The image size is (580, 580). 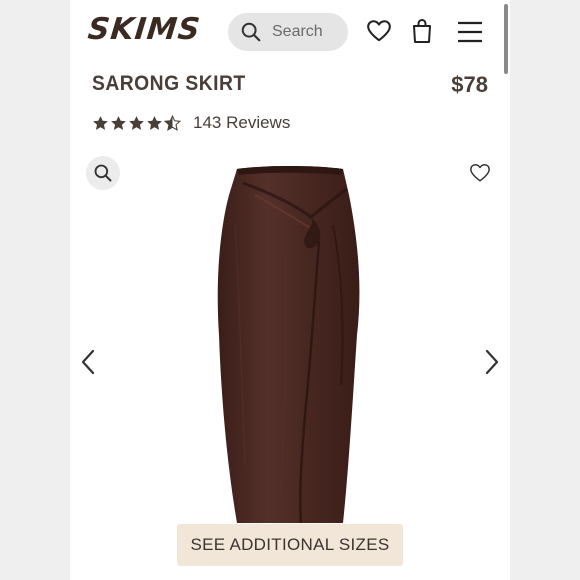 What do you see at coordinates (506, 39) in the screenshot?
I see `scrollbar` at bounding box center [506, 39].